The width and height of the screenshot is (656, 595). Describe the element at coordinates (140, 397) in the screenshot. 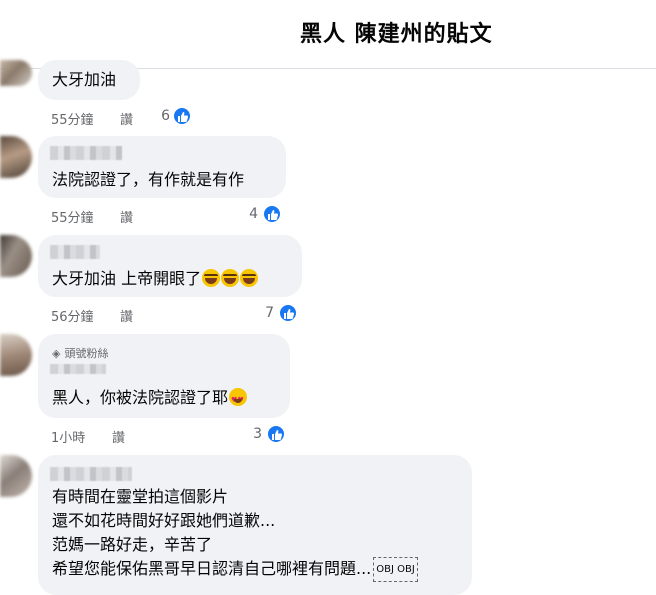

I see `comment-text-content: 黑人，你被法院認證了耶` at that location.